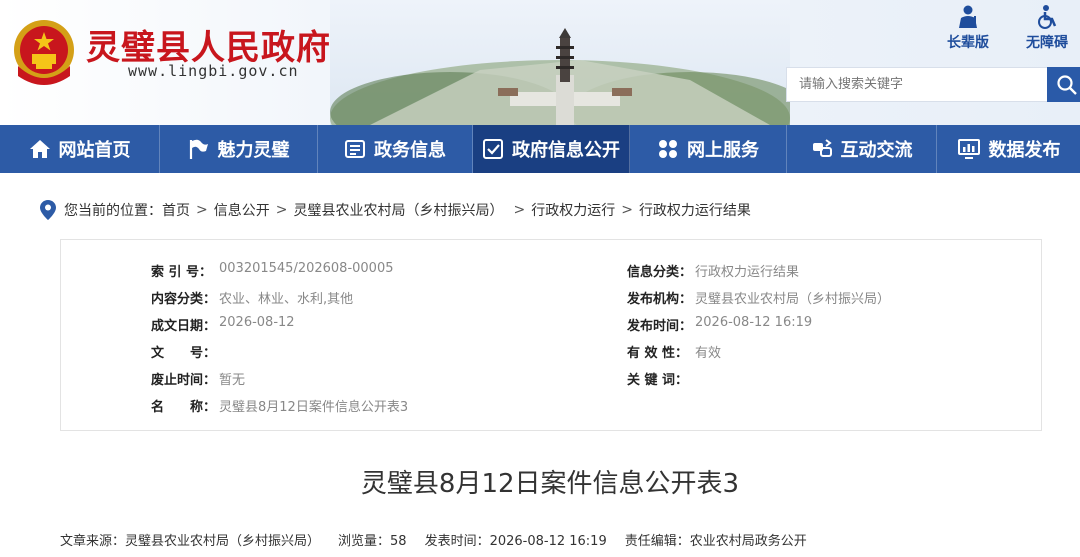 The image size is (1080, 557). Describe the element at coordinates (94, 150) in the screenshot. I see `nav-label: 网站首页` at that location.